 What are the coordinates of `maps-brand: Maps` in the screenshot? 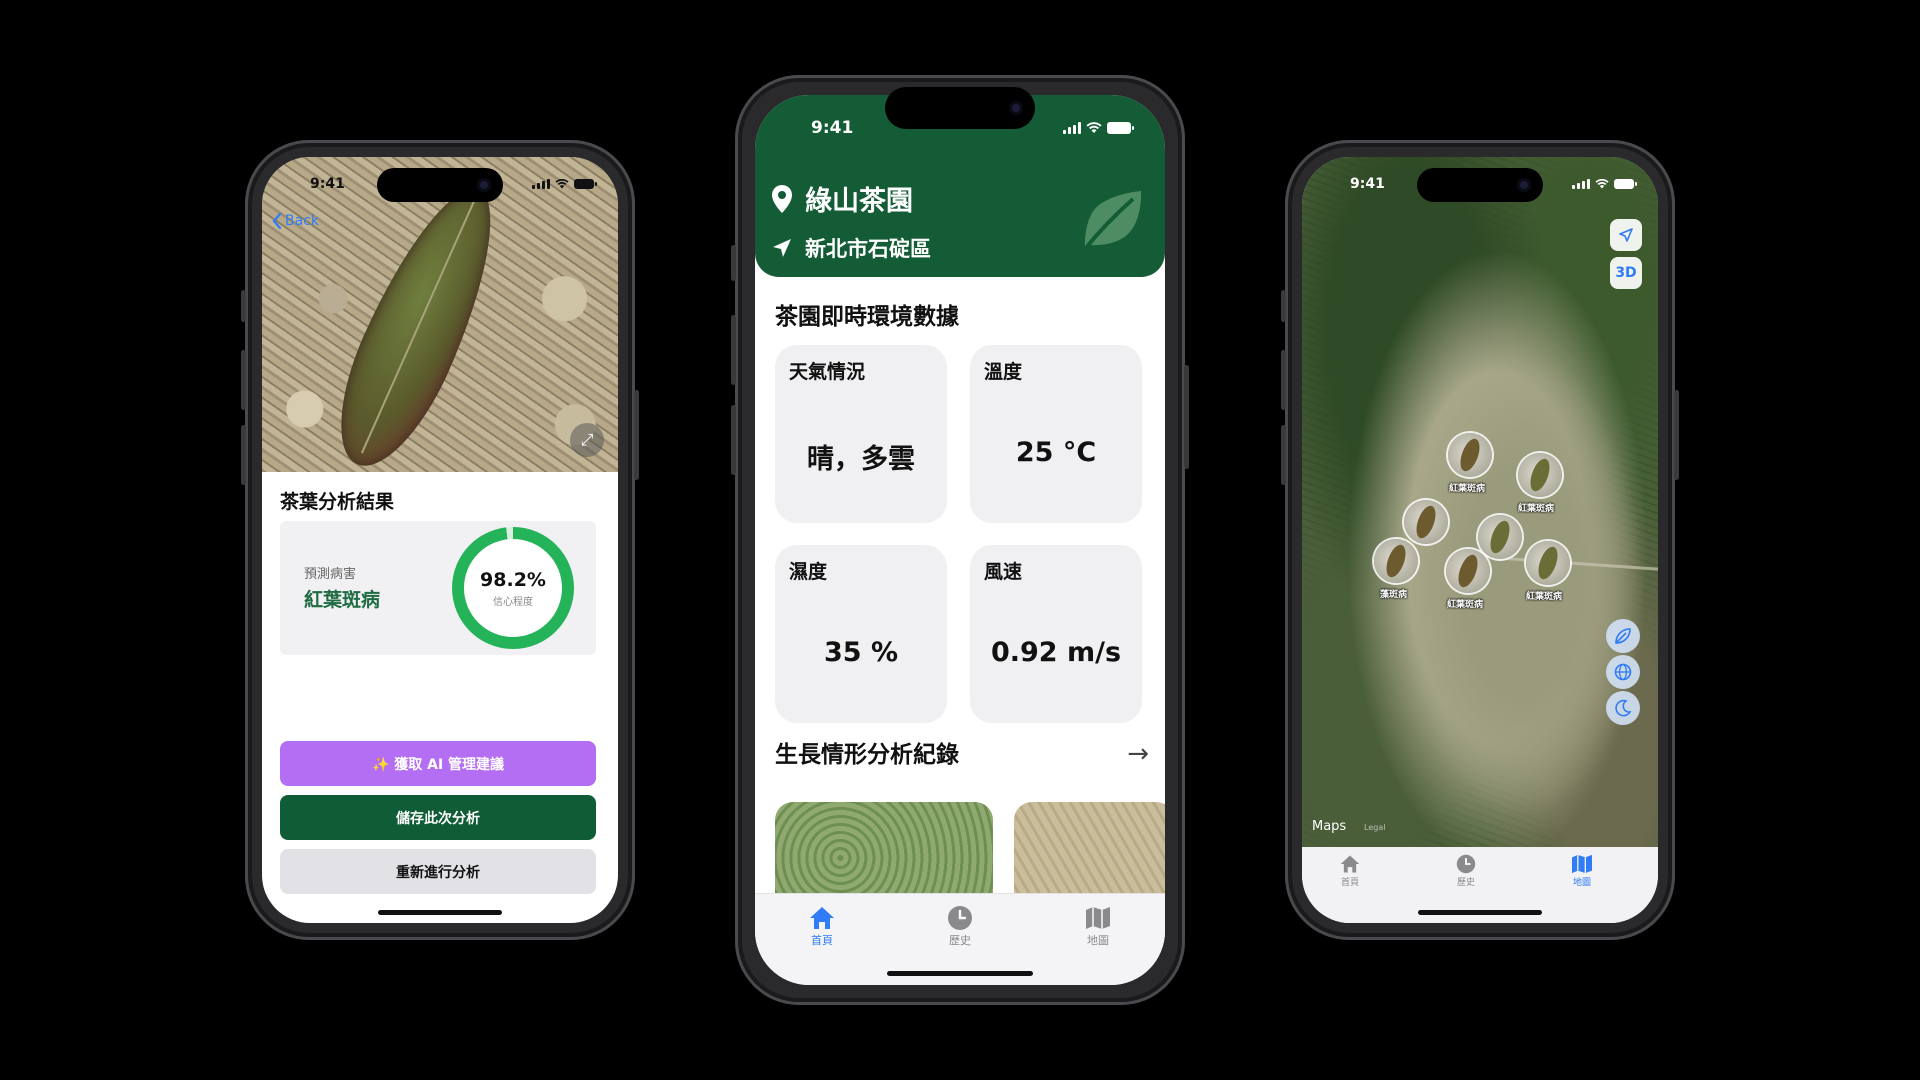 It's located at (1329, 826).